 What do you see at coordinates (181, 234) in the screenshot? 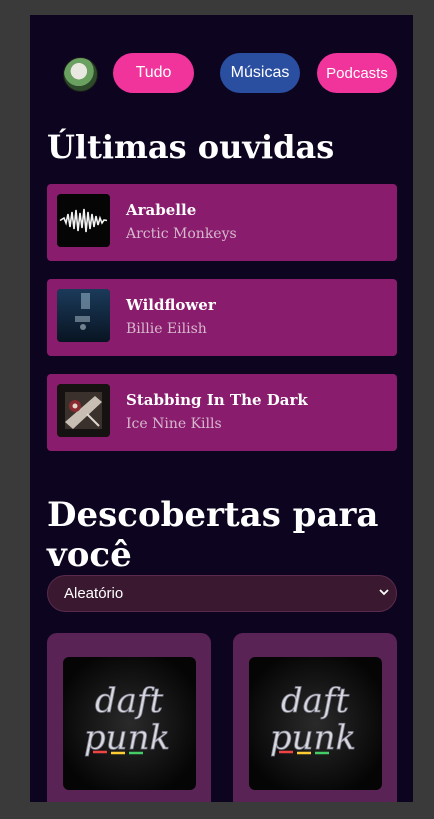
I see `track-artist: Arctic Monkeys` at bounding box center [181, 234].